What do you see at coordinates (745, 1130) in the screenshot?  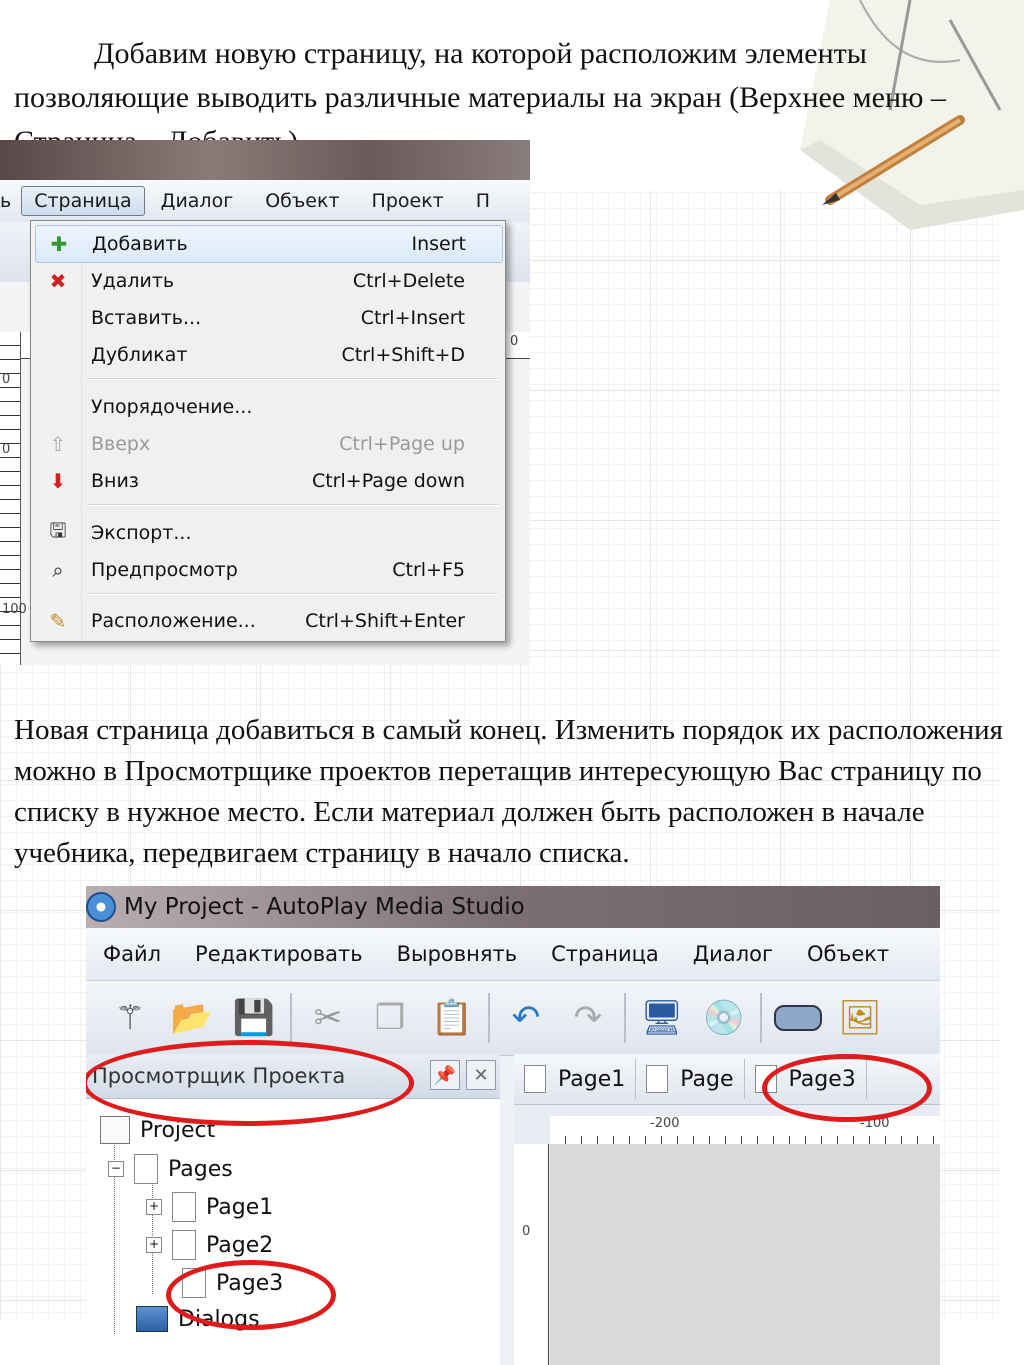 I see `ruler-top: -200 -100` at bounding box center [745, 1130].